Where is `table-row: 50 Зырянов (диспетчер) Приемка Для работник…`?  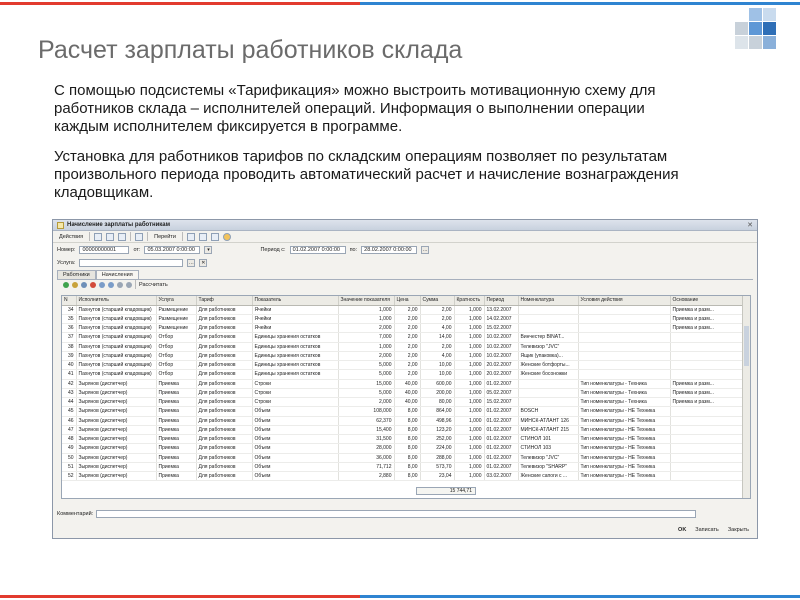
table-row: 50 Зырянов (диспетчер) Приемка Для работник… is located at coordinates (403, 458).